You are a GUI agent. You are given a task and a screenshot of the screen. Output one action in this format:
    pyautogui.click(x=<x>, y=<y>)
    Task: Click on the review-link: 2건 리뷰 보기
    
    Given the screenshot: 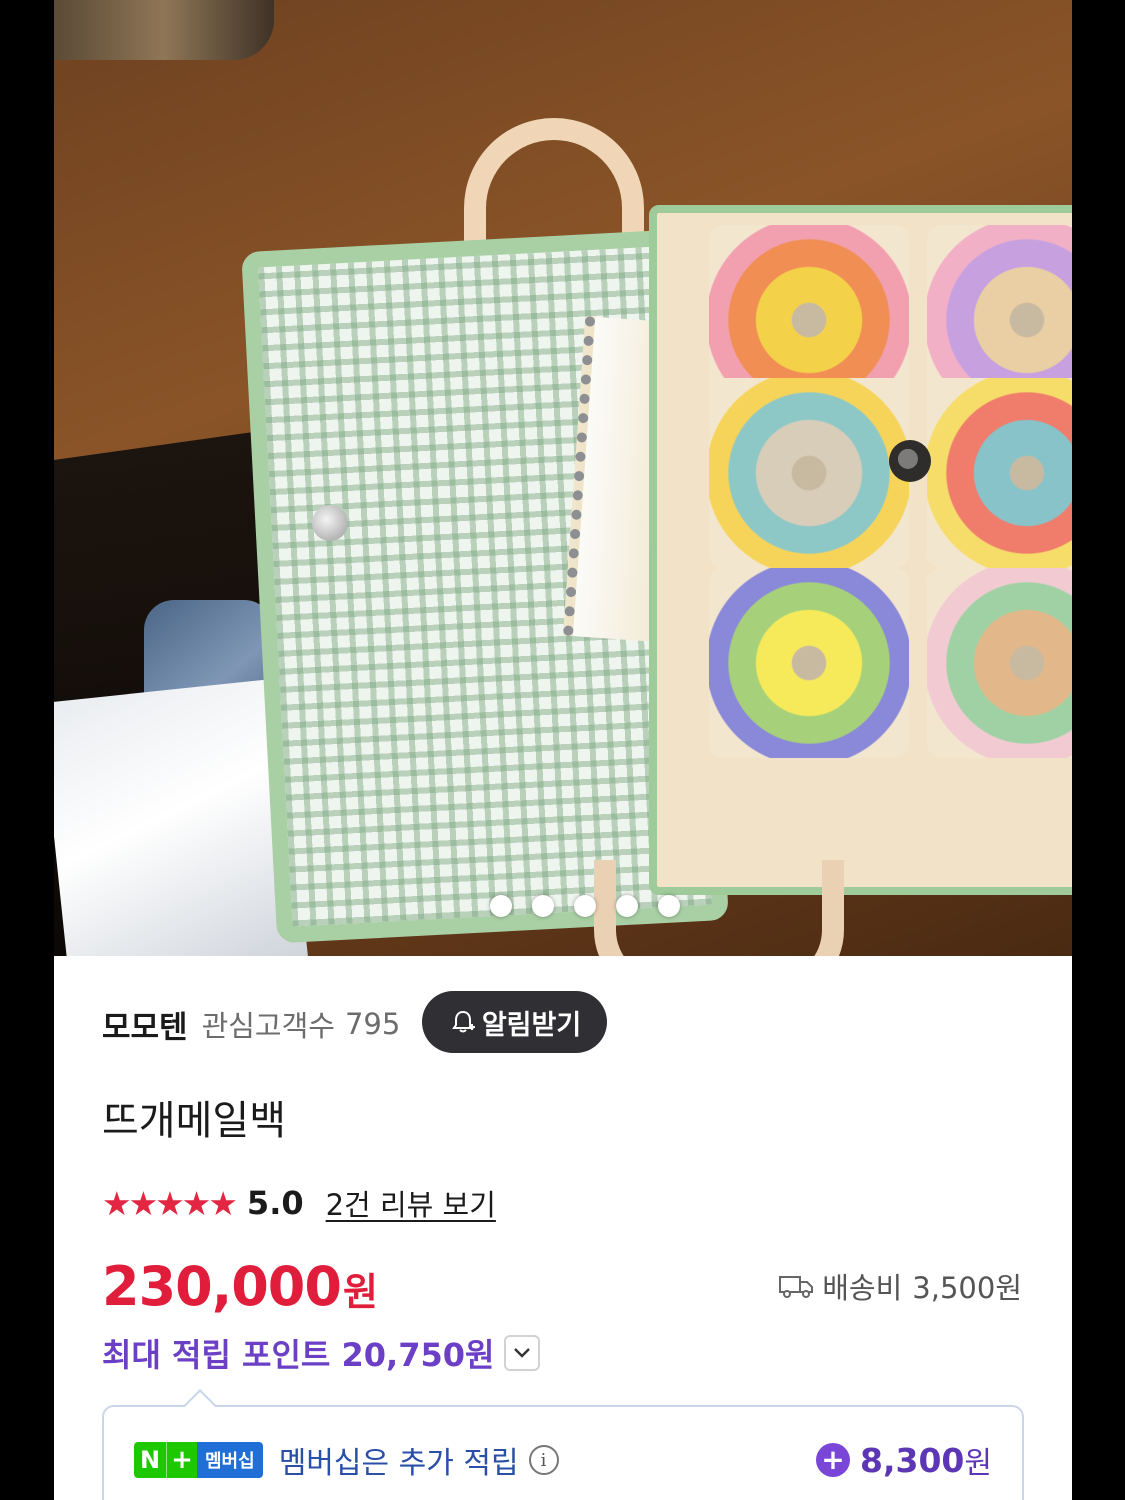 What is the action you would take?
    pyautogui.click(x=411, y=1203)
    